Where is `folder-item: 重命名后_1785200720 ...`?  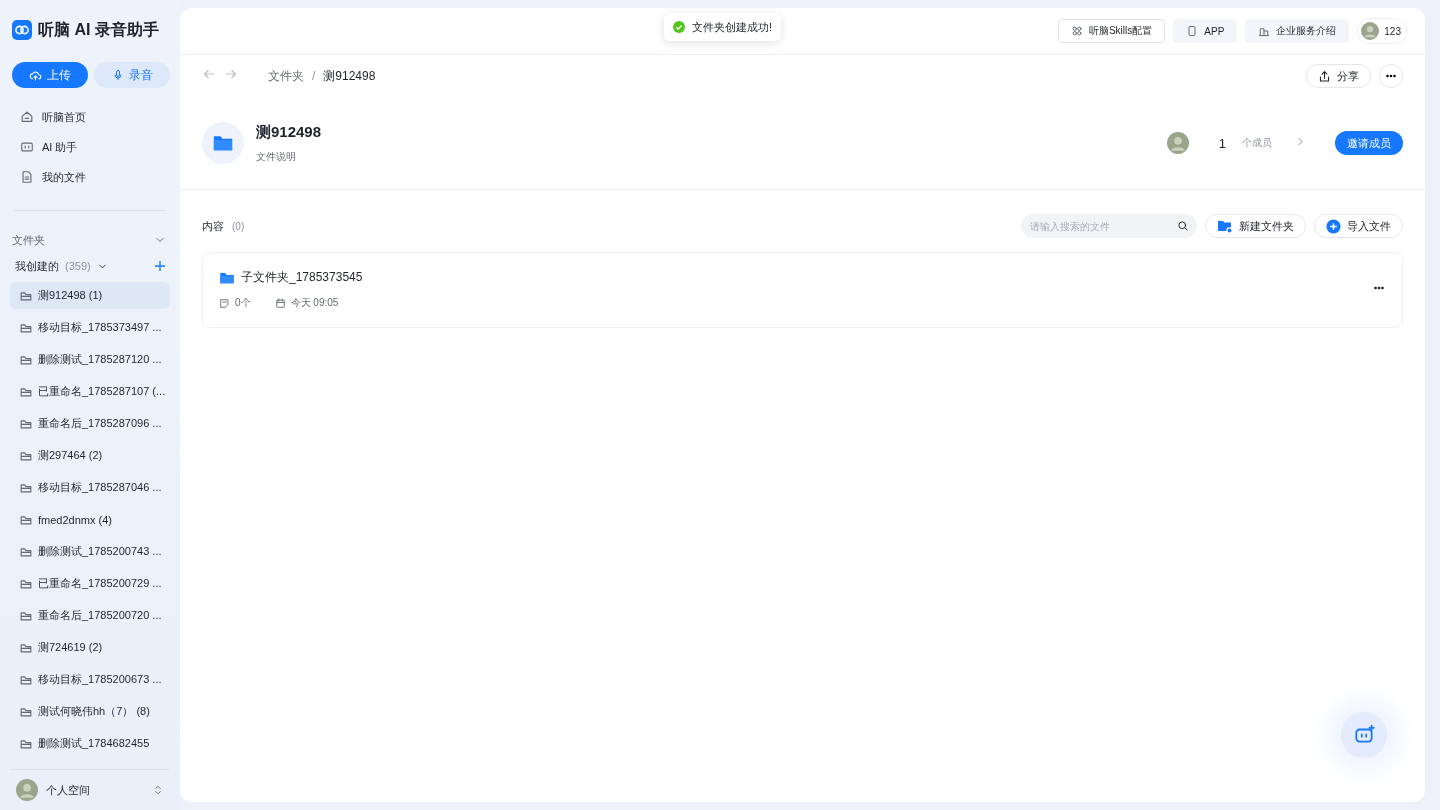 folder-item: 重命名后_1785200720 ... is located at coordinates (90, 615).